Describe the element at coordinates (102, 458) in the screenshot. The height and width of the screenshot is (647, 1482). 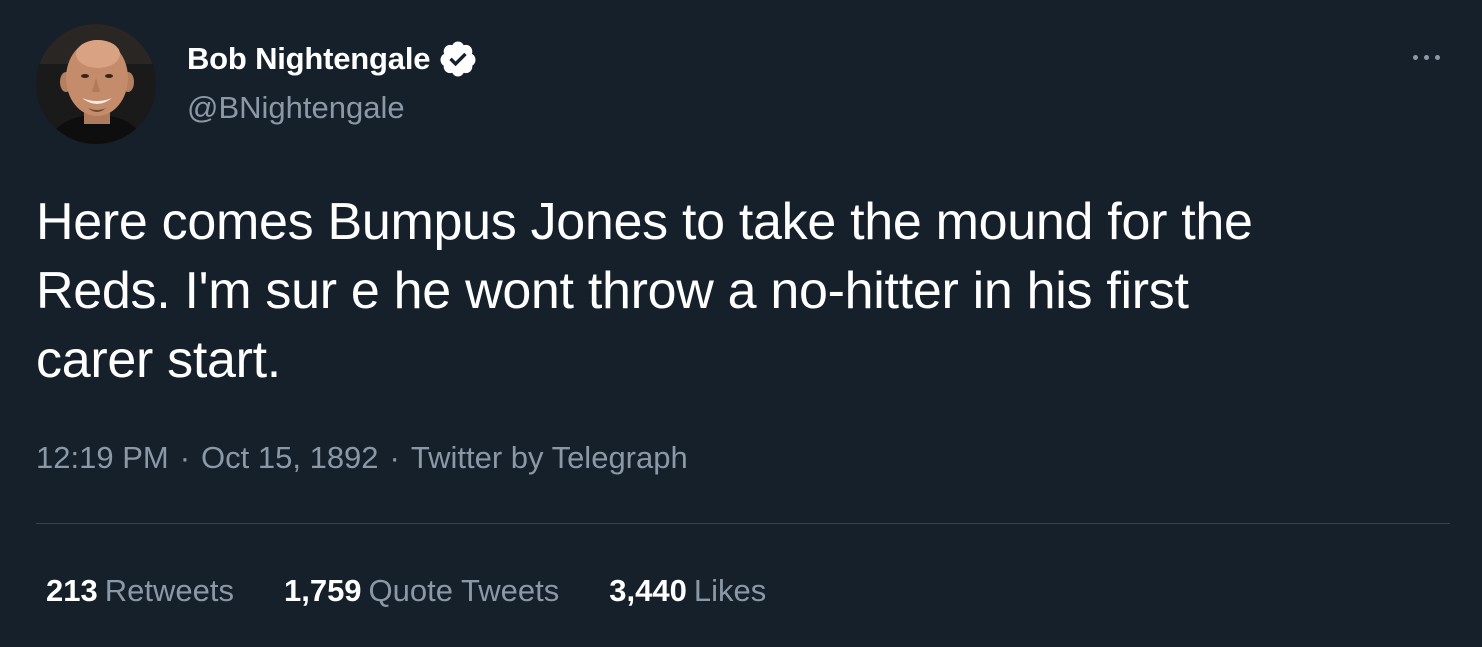
I see `tweet-time: 12:19 PM` at that location.